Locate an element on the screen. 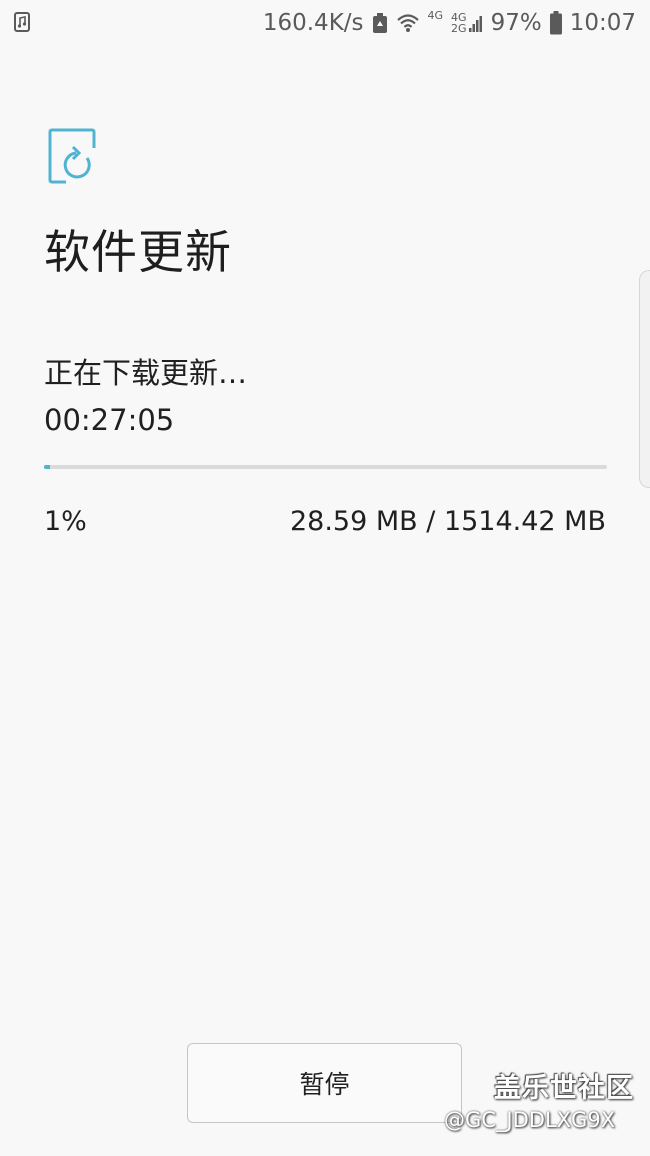 The height and width of the screenshot is (1156, 650). dual-sim-signal: 4G 2G is located at coordinates (467, 23).